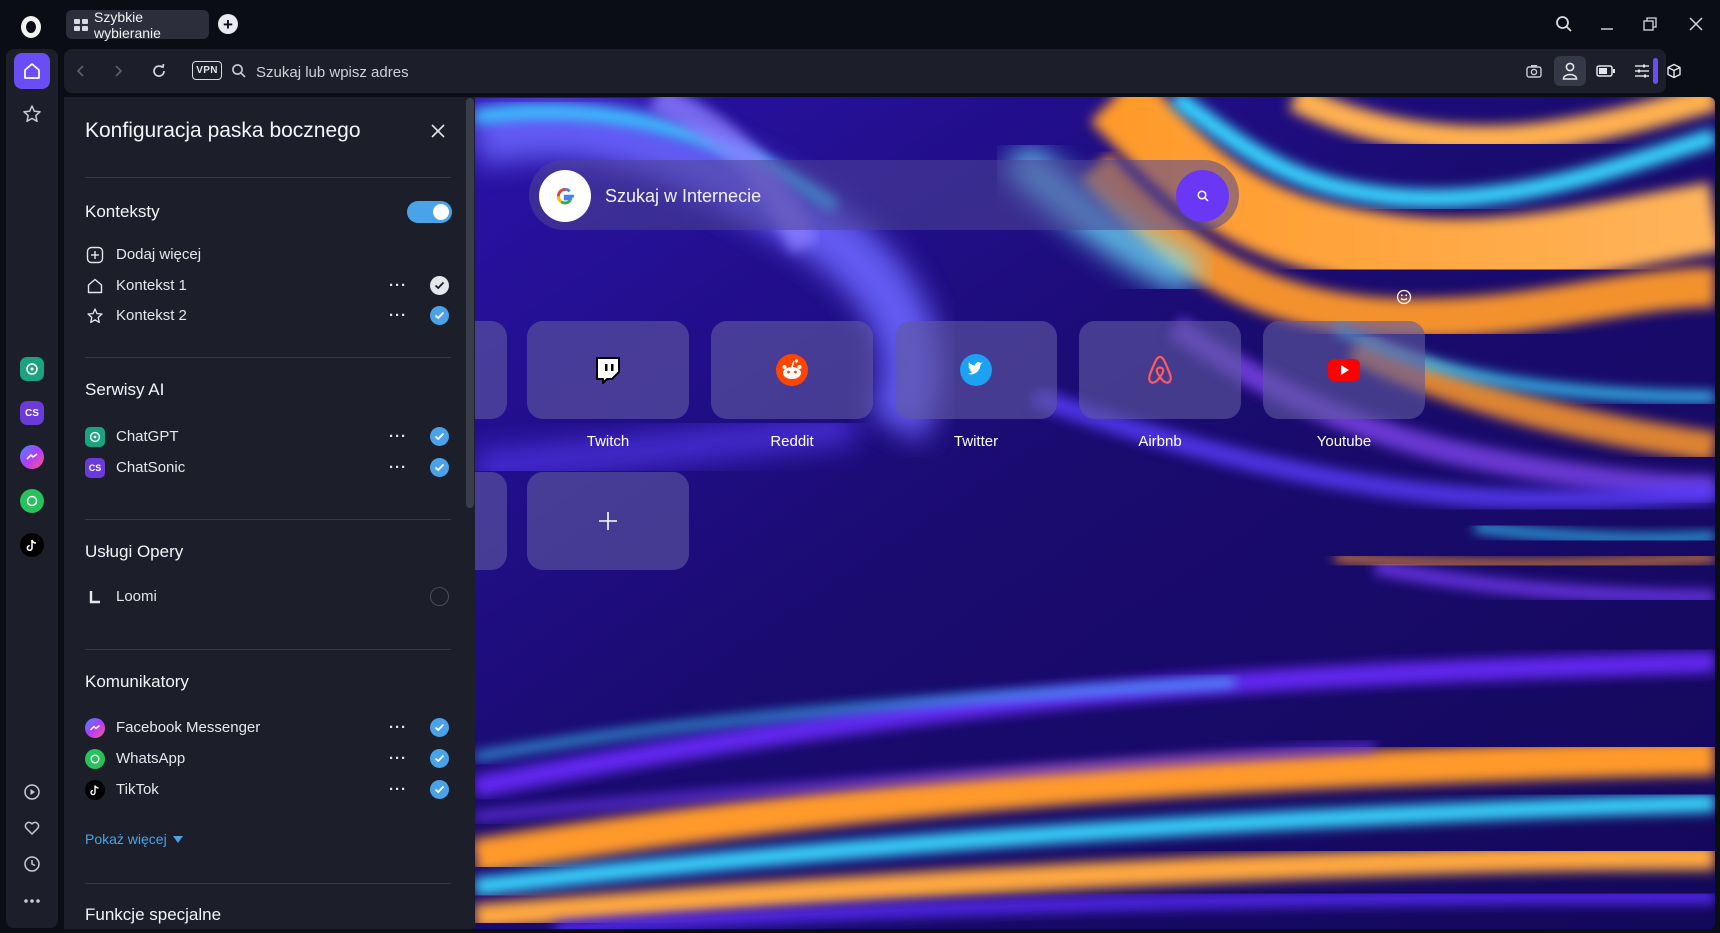 Image resolution: width=1720 pixels, height=933 pixels. Describe the element at coordinates (1202, 196) in the screenshot. I see `web-search-button` at that location.